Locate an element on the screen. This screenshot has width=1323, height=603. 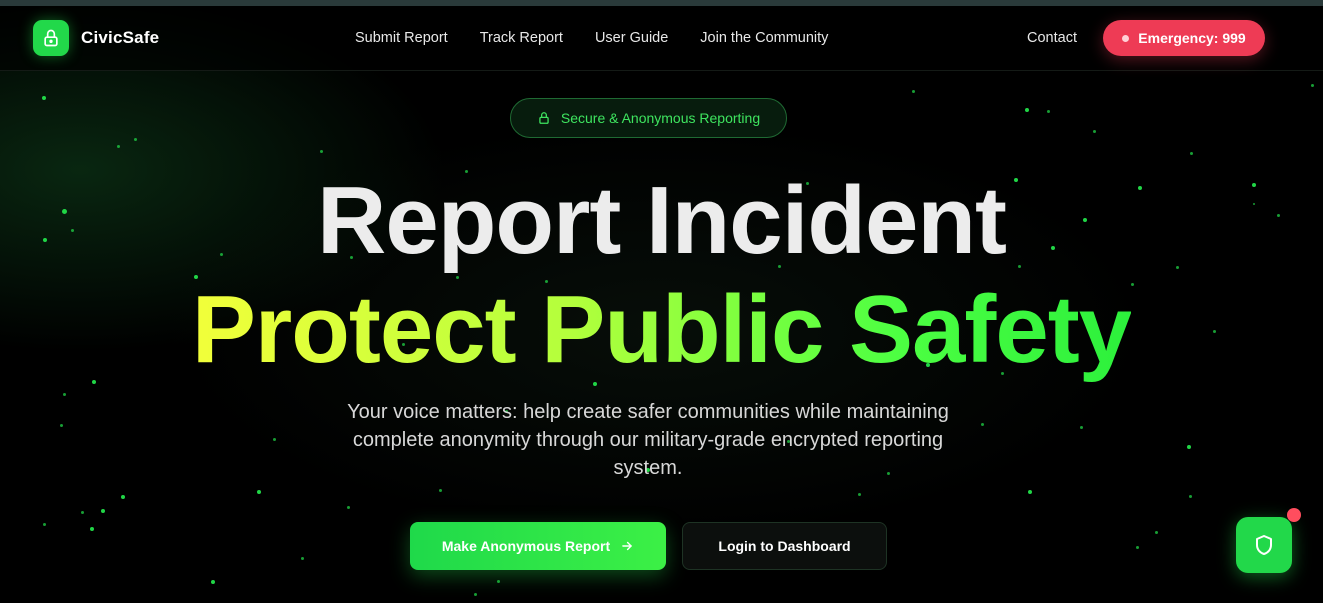
login-dashboard-button: Login to Dashboard is located at coordinates (784, 546).